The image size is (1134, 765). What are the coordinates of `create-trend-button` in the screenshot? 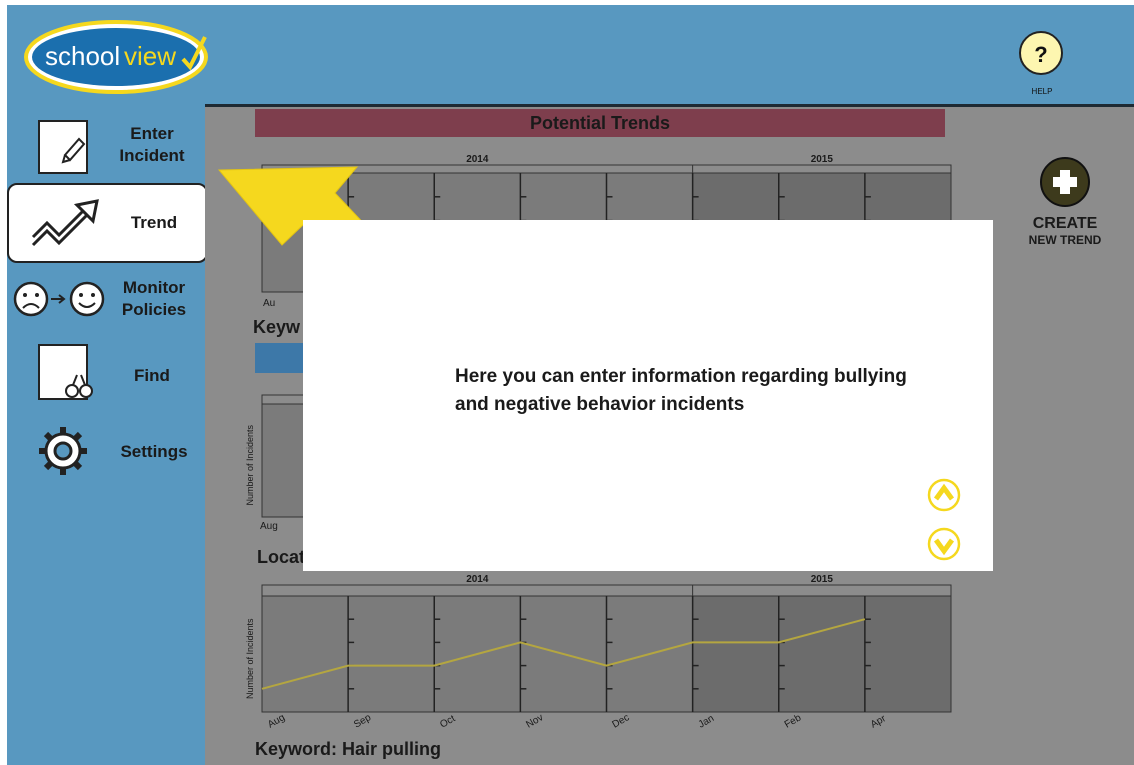 It's located at (1065, 182).